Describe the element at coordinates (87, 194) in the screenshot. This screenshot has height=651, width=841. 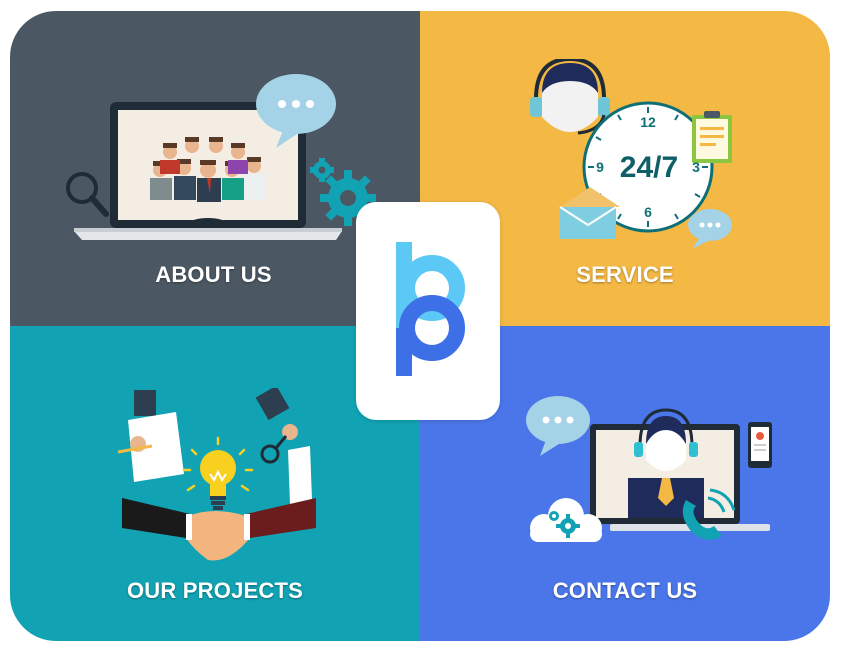
I see `magnifier-icon` at that location.